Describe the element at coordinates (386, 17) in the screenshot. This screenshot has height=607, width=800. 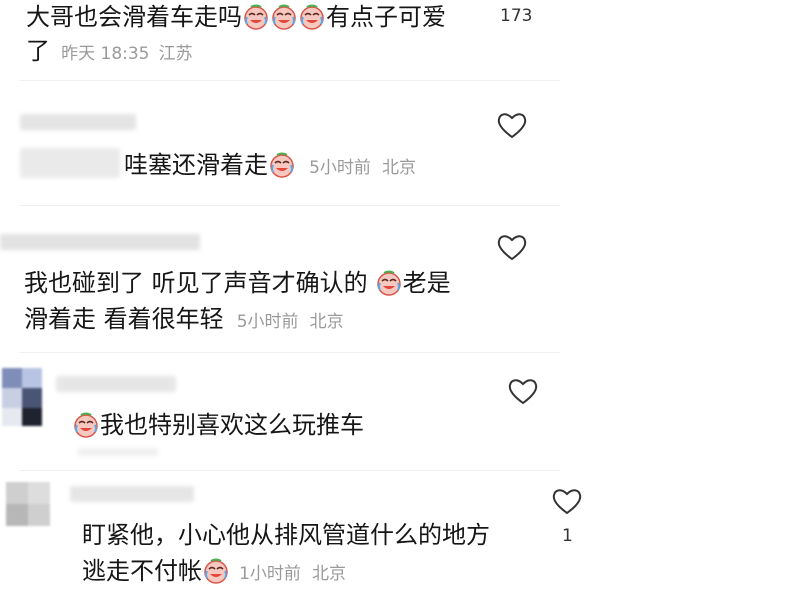
I see `comment-1-text-cont: 有点子可爱` at that location.